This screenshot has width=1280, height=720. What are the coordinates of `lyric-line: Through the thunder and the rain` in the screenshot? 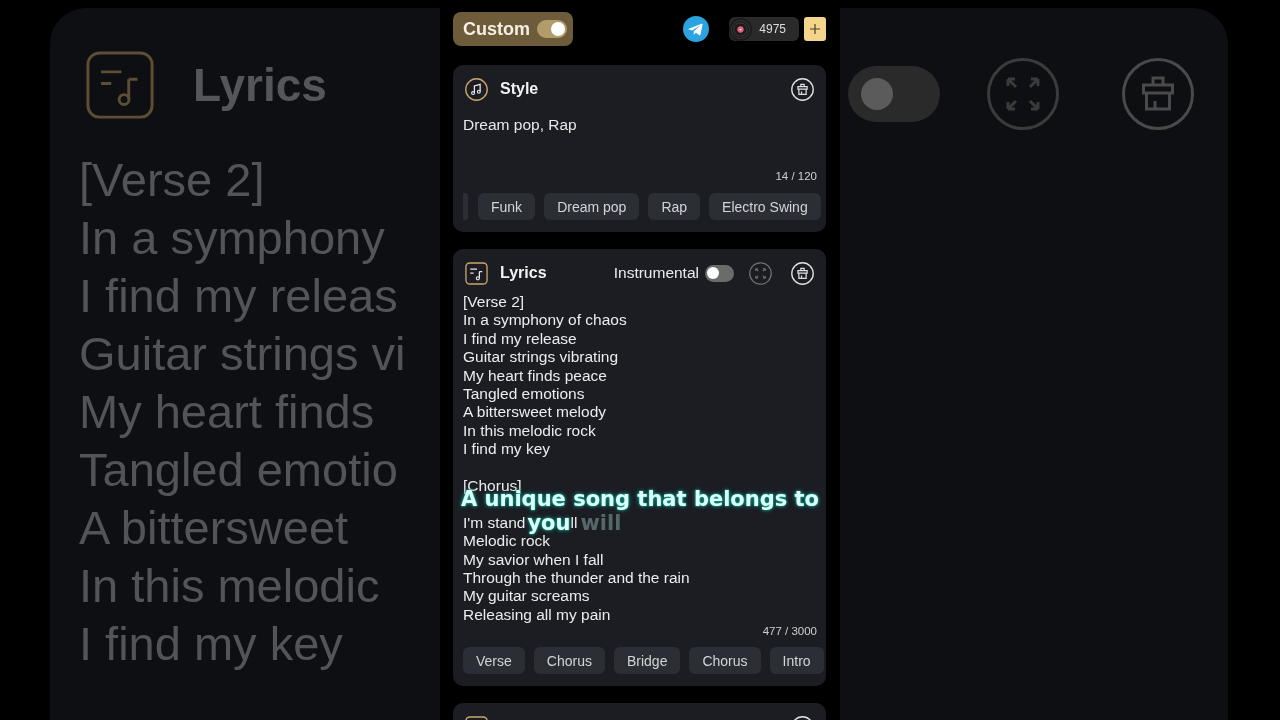 It's located at (576, 578).